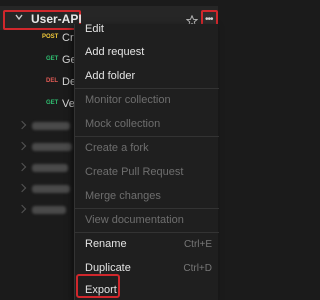 Image resolution: width=320 pixels, height=300 pixels. I want to click on menu-item-merge-changes: Merge changes, so click(123, 196).